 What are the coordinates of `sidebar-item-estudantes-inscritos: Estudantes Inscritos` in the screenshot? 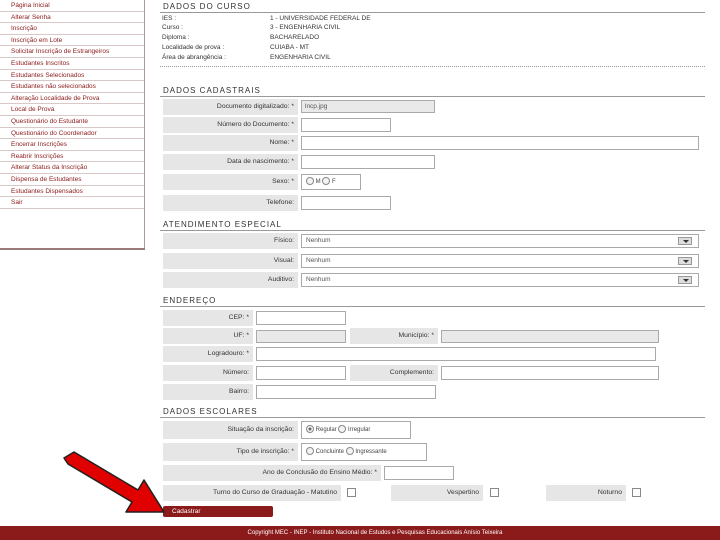 It's located at (72, 64).